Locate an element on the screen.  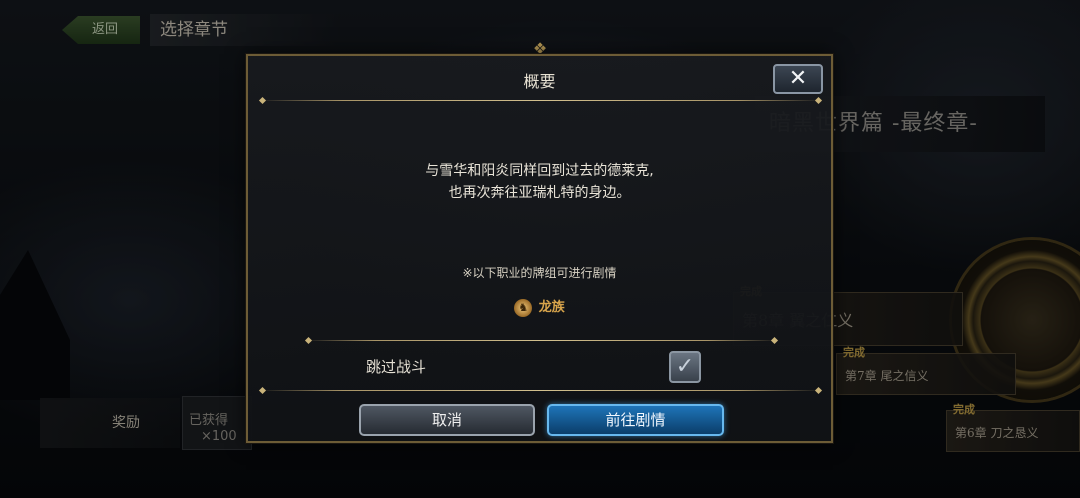
description-line: 与雪华和阳炎同样回到过去的德莱克, is located at coordinates (539, 171).